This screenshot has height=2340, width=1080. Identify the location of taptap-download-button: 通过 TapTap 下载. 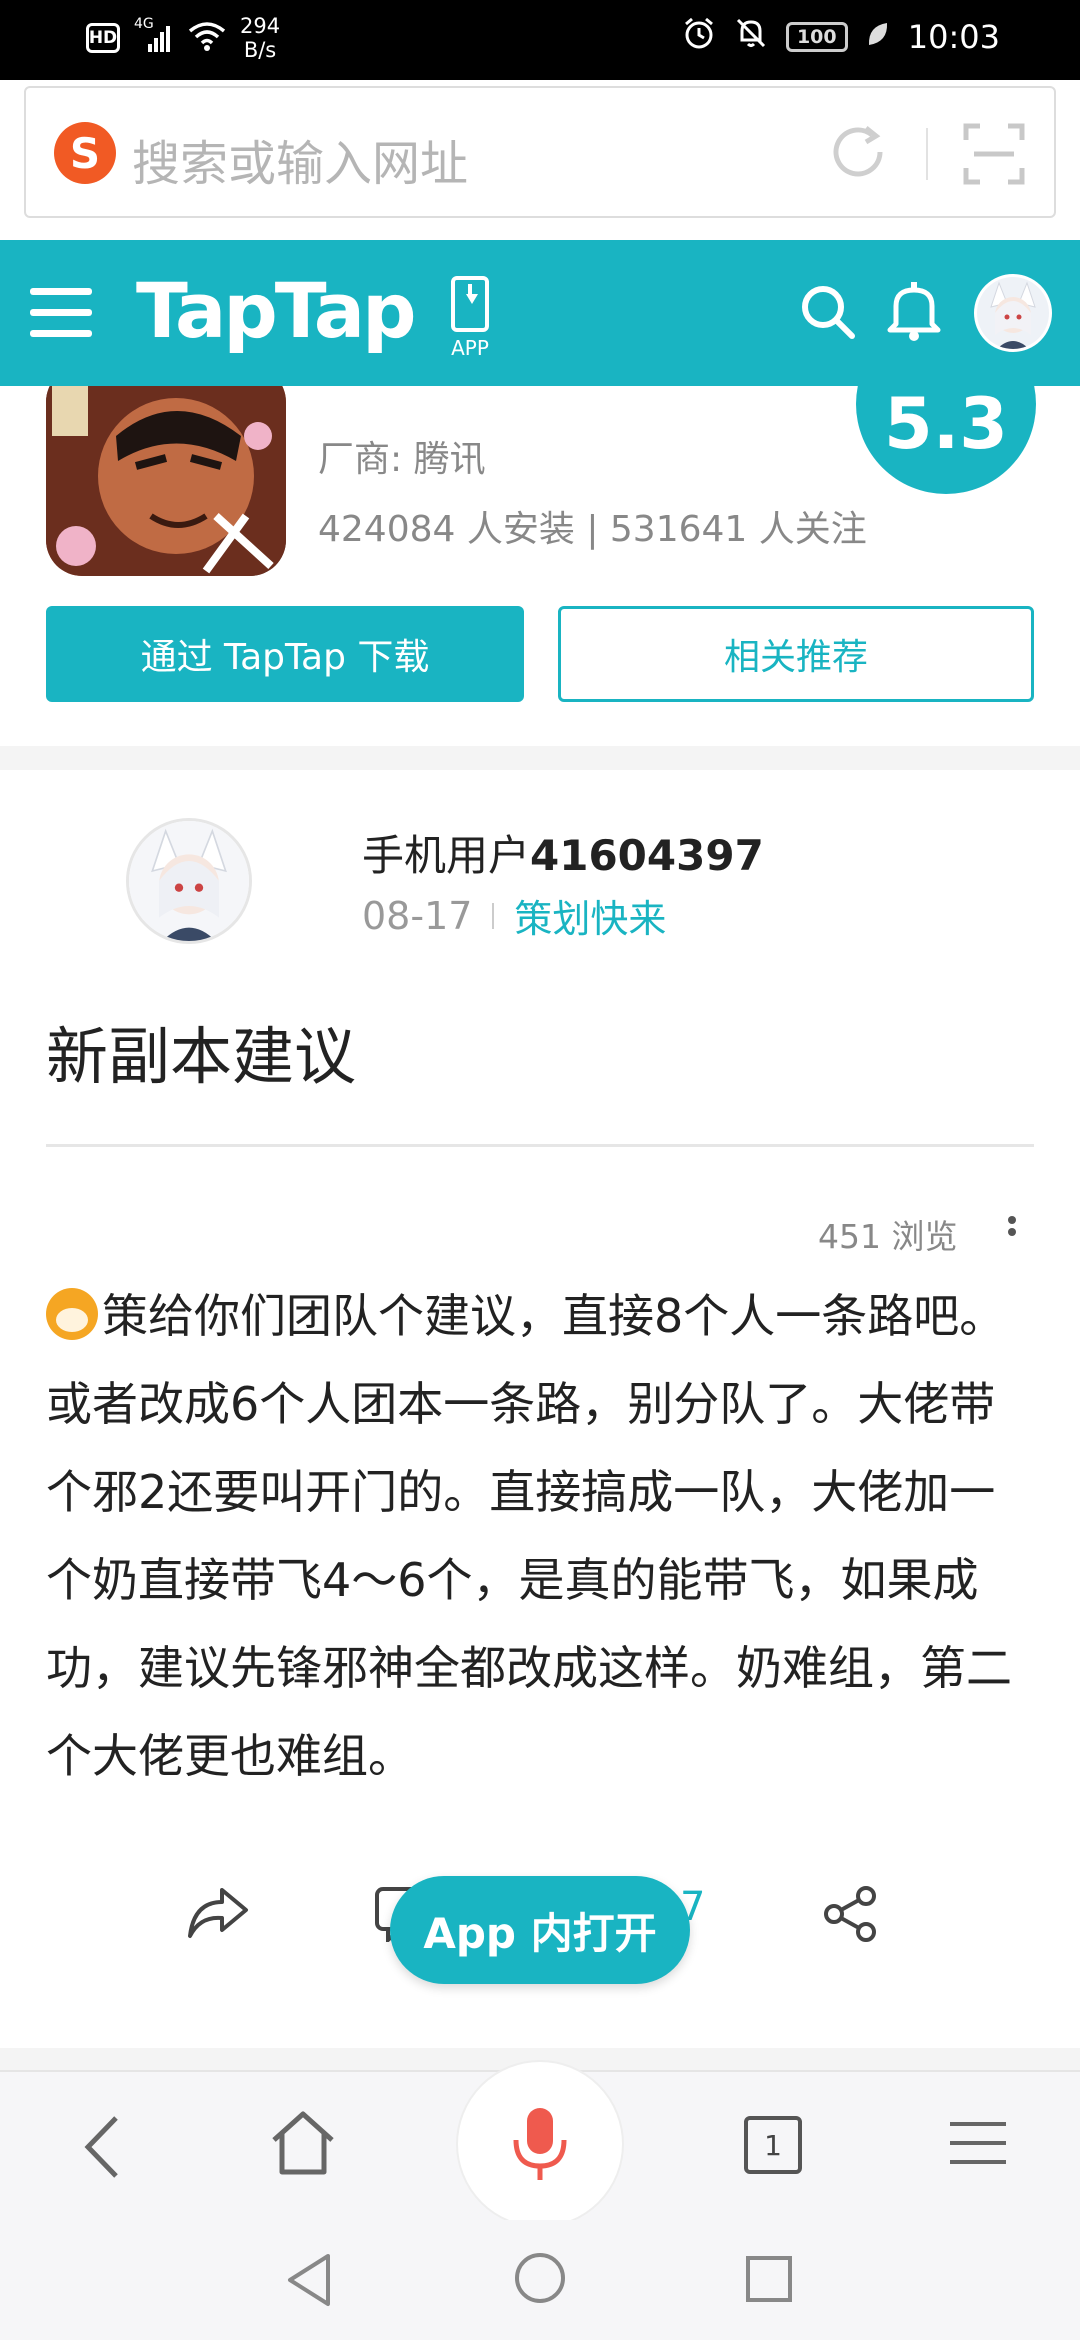
(285, 654).